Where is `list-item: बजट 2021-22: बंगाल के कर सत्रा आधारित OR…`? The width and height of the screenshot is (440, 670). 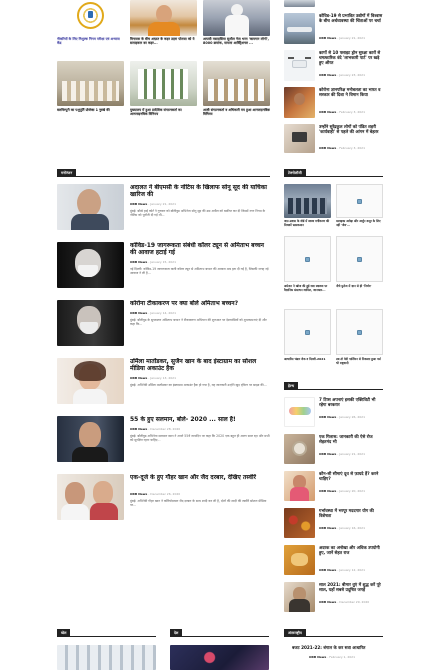
list-item: बजट 2021-22: बंगाल के कर सत्रा आधारित OR… is located at coordinates (333, 656).